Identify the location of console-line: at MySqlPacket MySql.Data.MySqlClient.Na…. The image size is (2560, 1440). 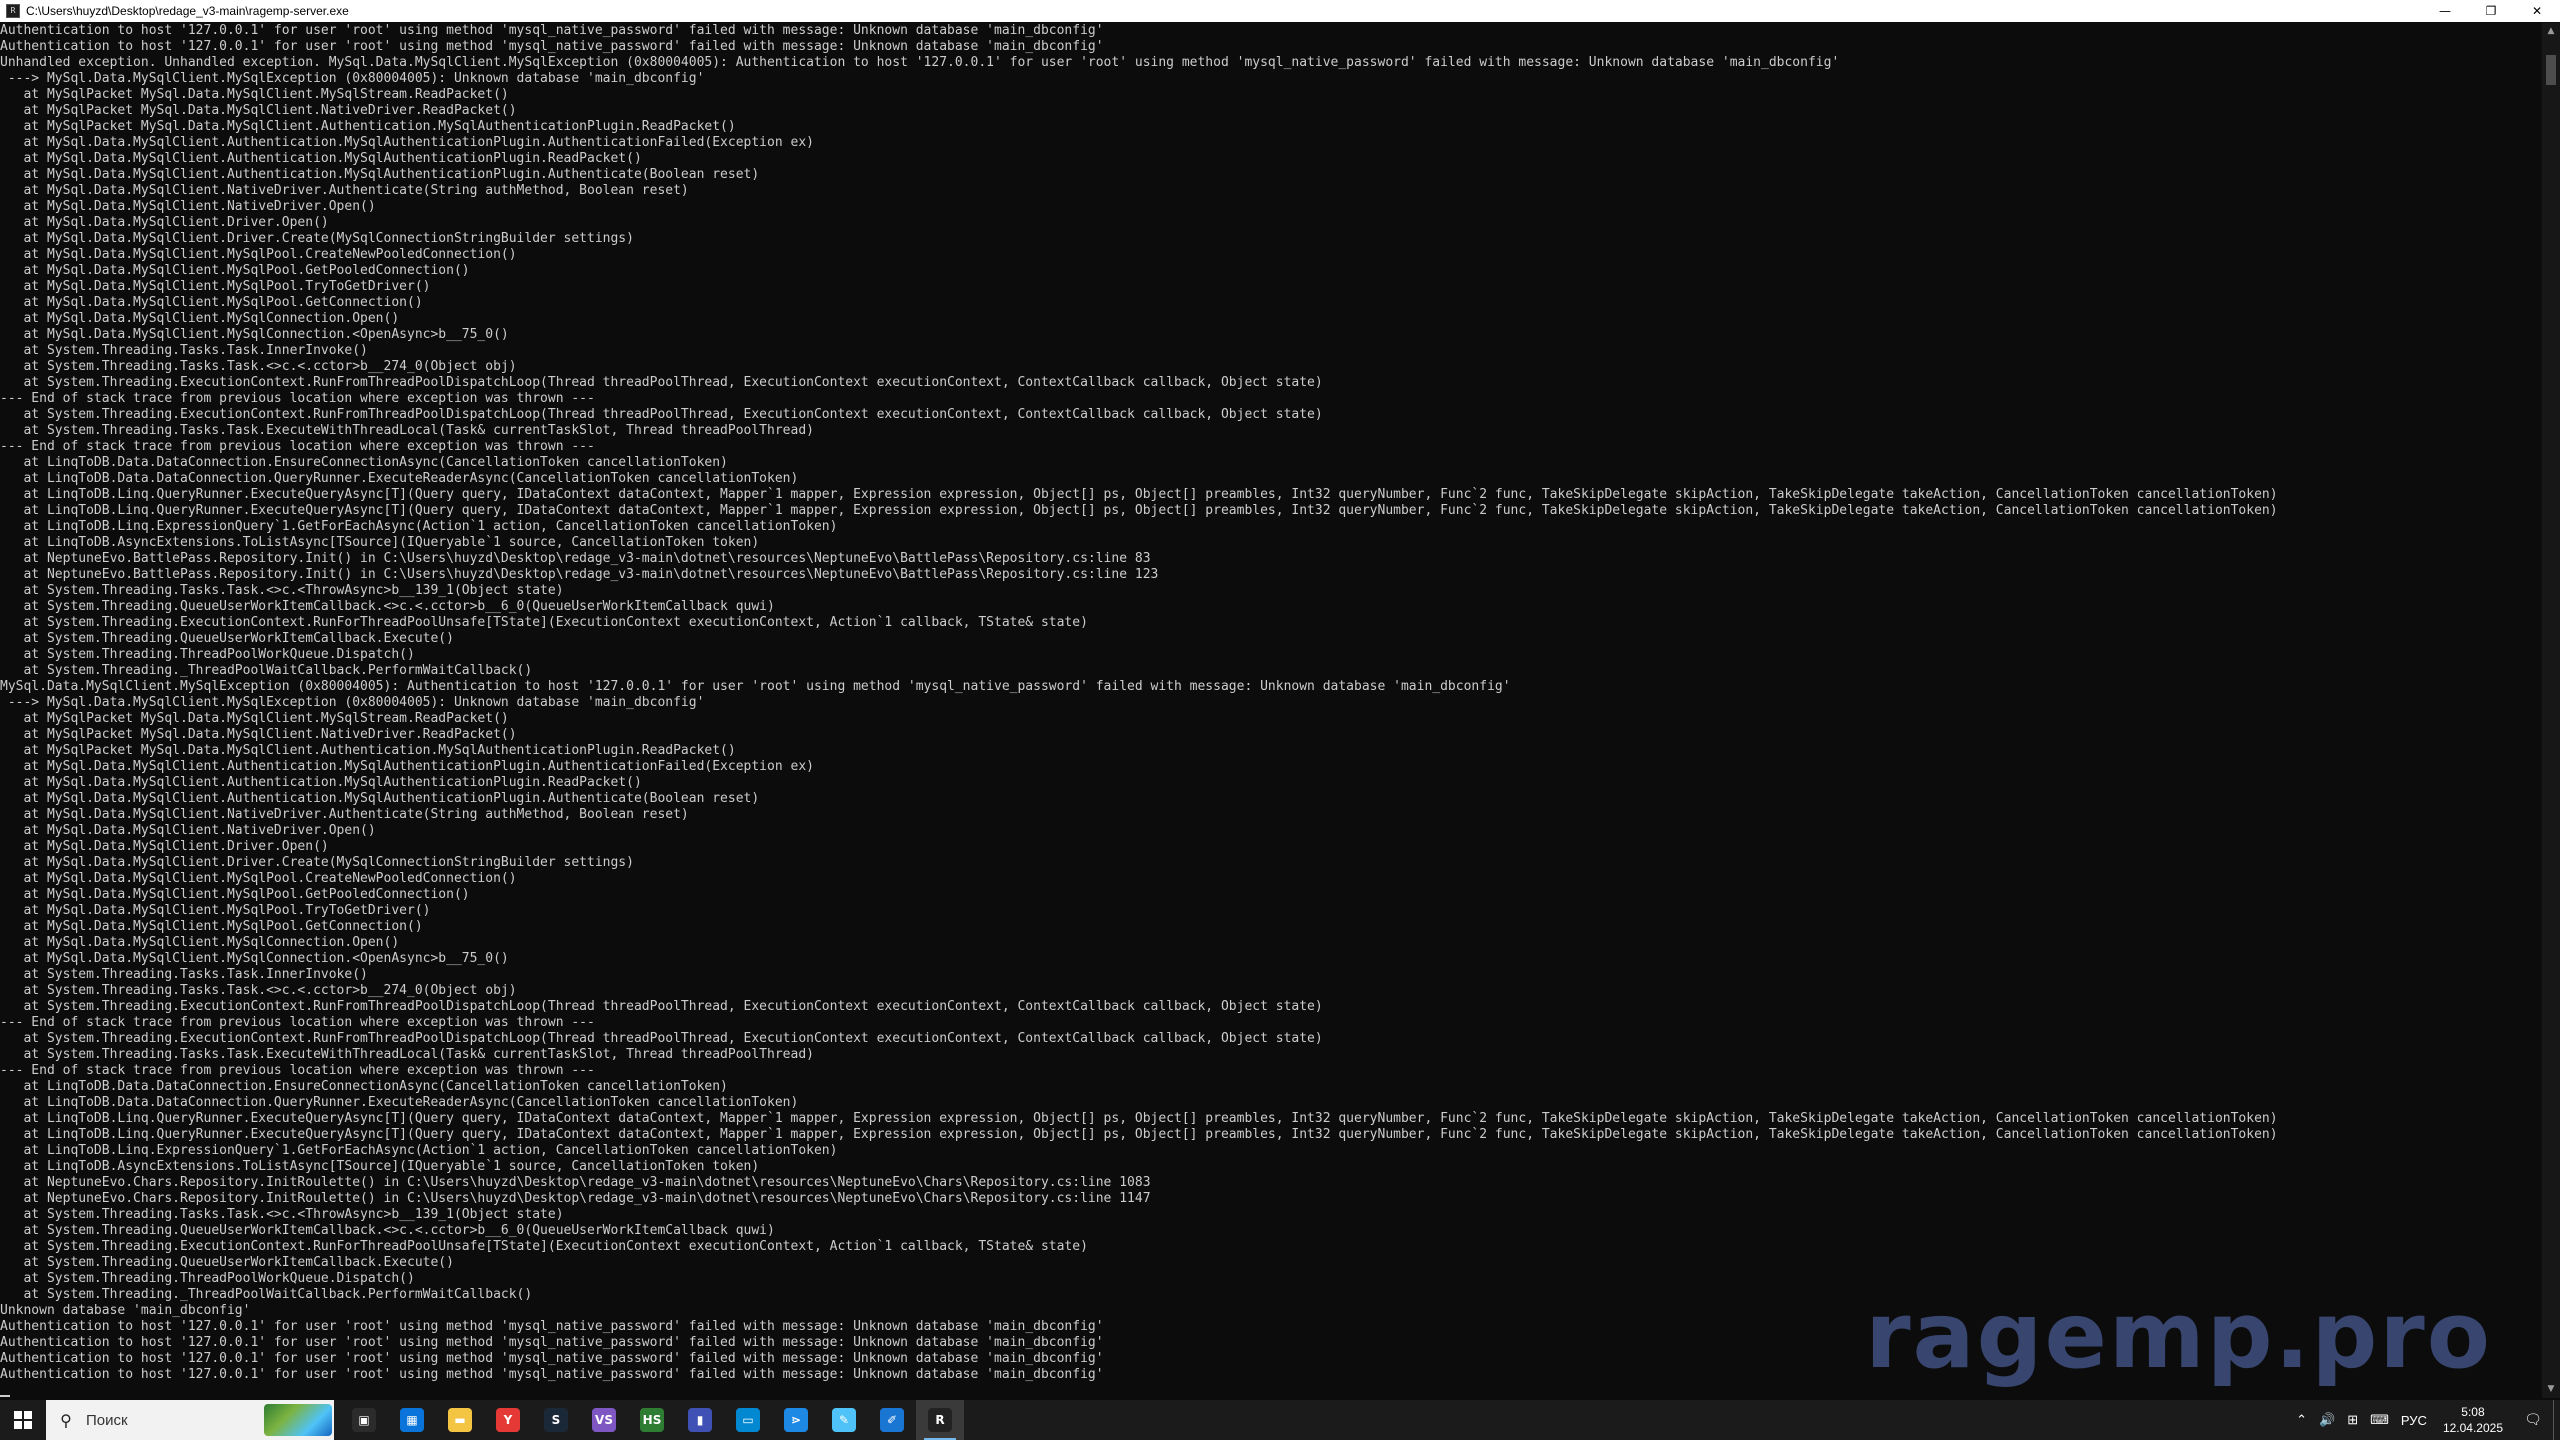
(258, 110).